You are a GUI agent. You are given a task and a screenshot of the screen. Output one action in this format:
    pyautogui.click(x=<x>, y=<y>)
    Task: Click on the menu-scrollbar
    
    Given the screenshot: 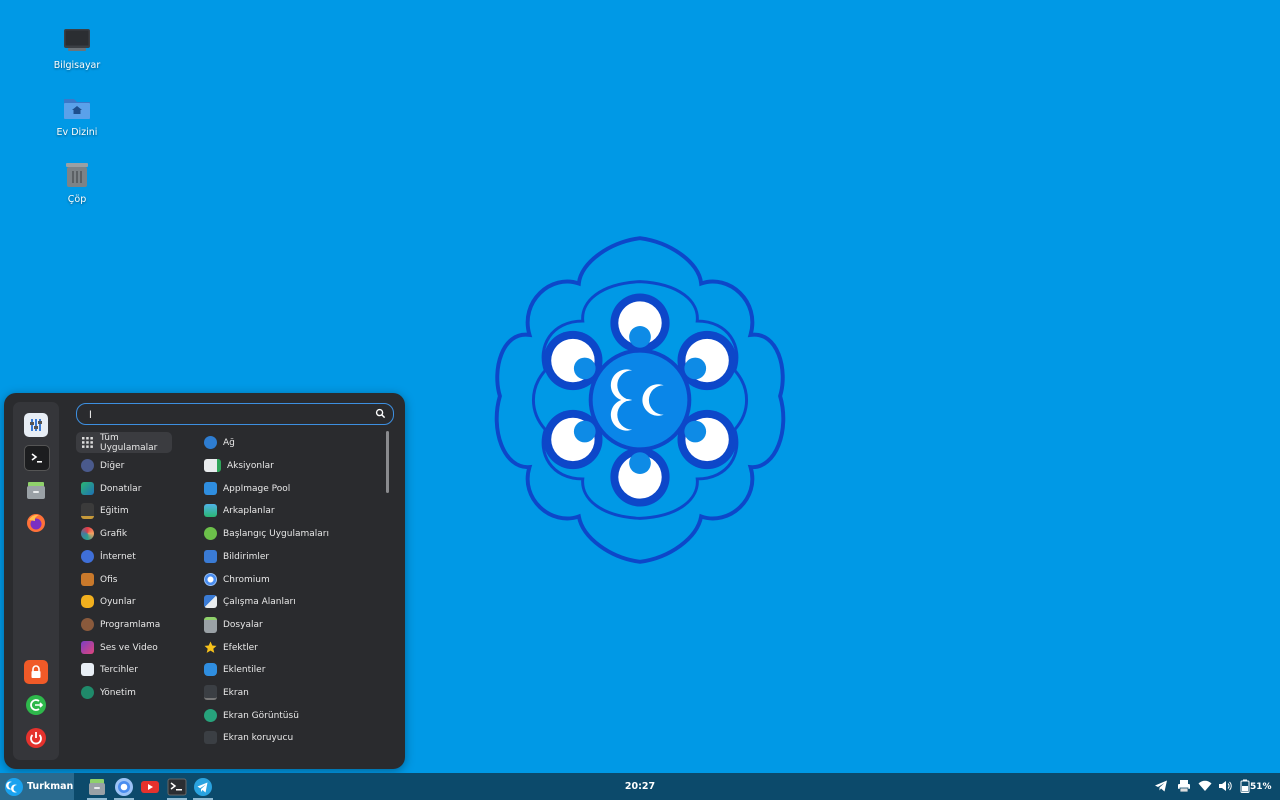 What is the action you would take?
    pyautogui.click(x=387, y=462)
    